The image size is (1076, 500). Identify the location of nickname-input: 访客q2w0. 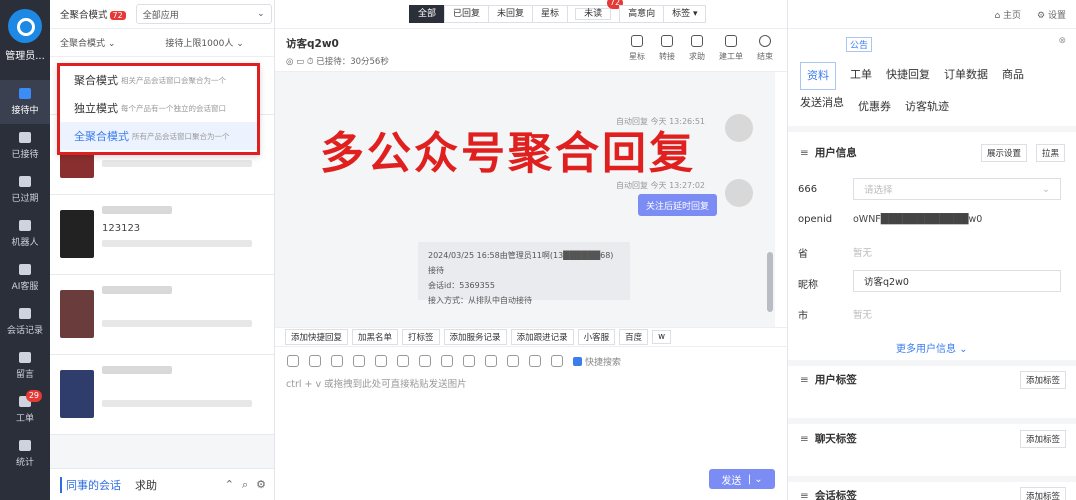
(957, 281).